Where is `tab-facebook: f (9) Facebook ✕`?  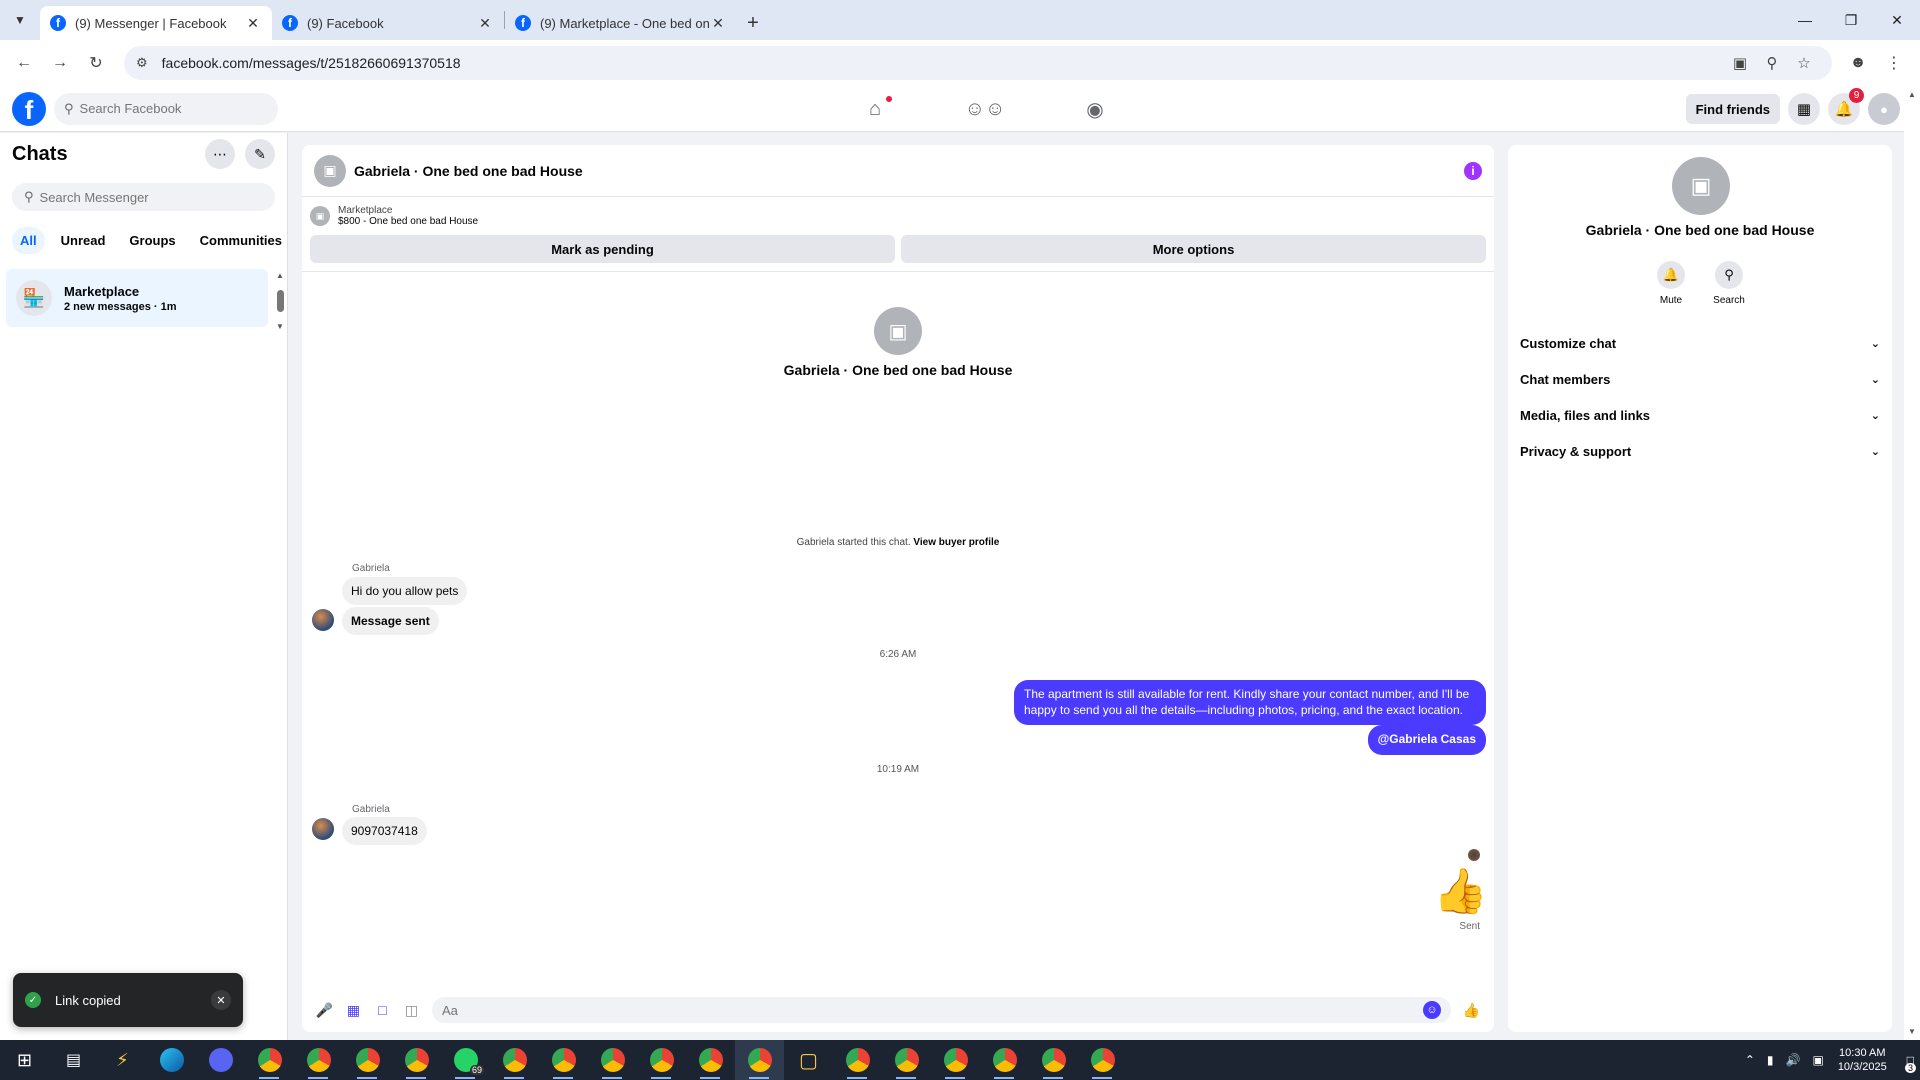 tab-facebook: f (9) Facebook ✕ is located at coordinates (388, 23).